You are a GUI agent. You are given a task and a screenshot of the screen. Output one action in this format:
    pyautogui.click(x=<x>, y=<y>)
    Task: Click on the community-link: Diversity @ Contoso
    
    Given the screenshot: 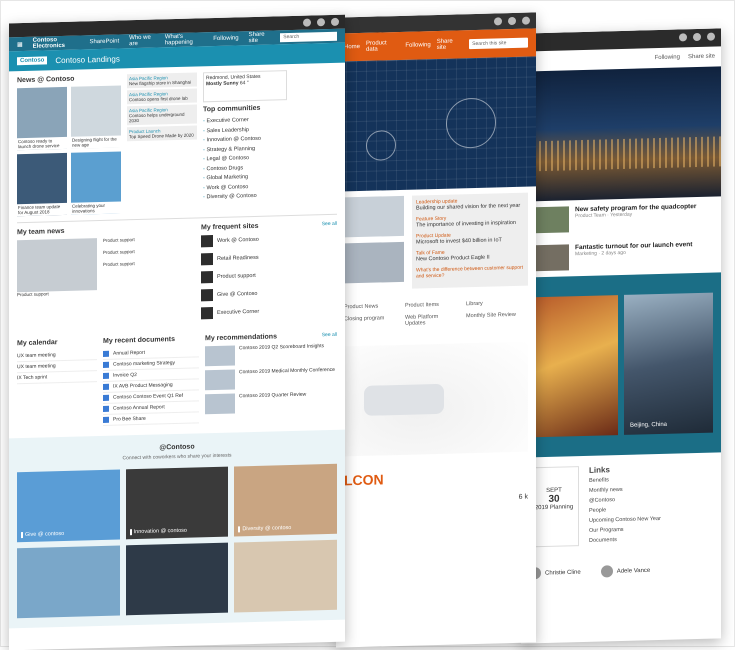 What is the action you would take?
    pyautogui.click(x=245, y=197)
    